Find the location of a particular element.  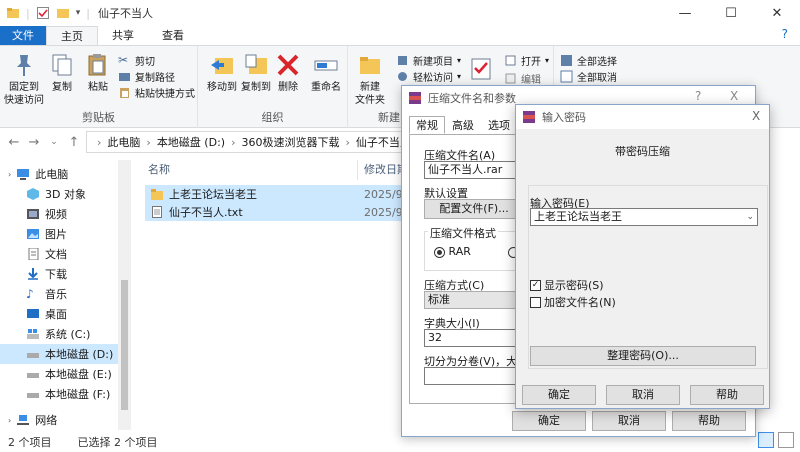

copy-path-label: 复制路径 is located at coordinates (155, 78).